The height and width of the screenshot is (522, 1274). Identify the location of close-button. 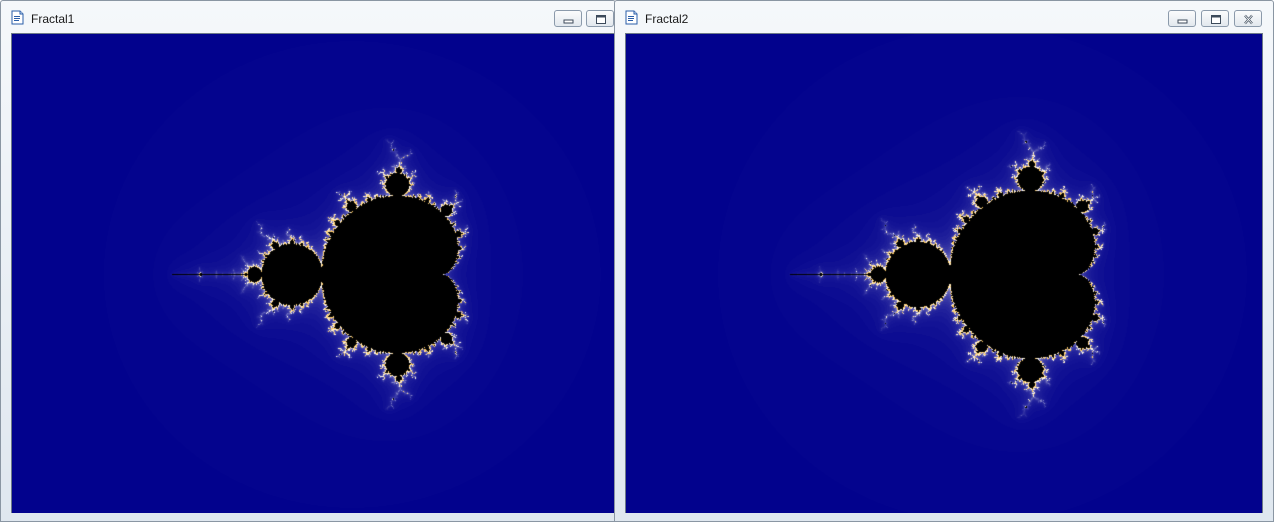
(1248, 18).